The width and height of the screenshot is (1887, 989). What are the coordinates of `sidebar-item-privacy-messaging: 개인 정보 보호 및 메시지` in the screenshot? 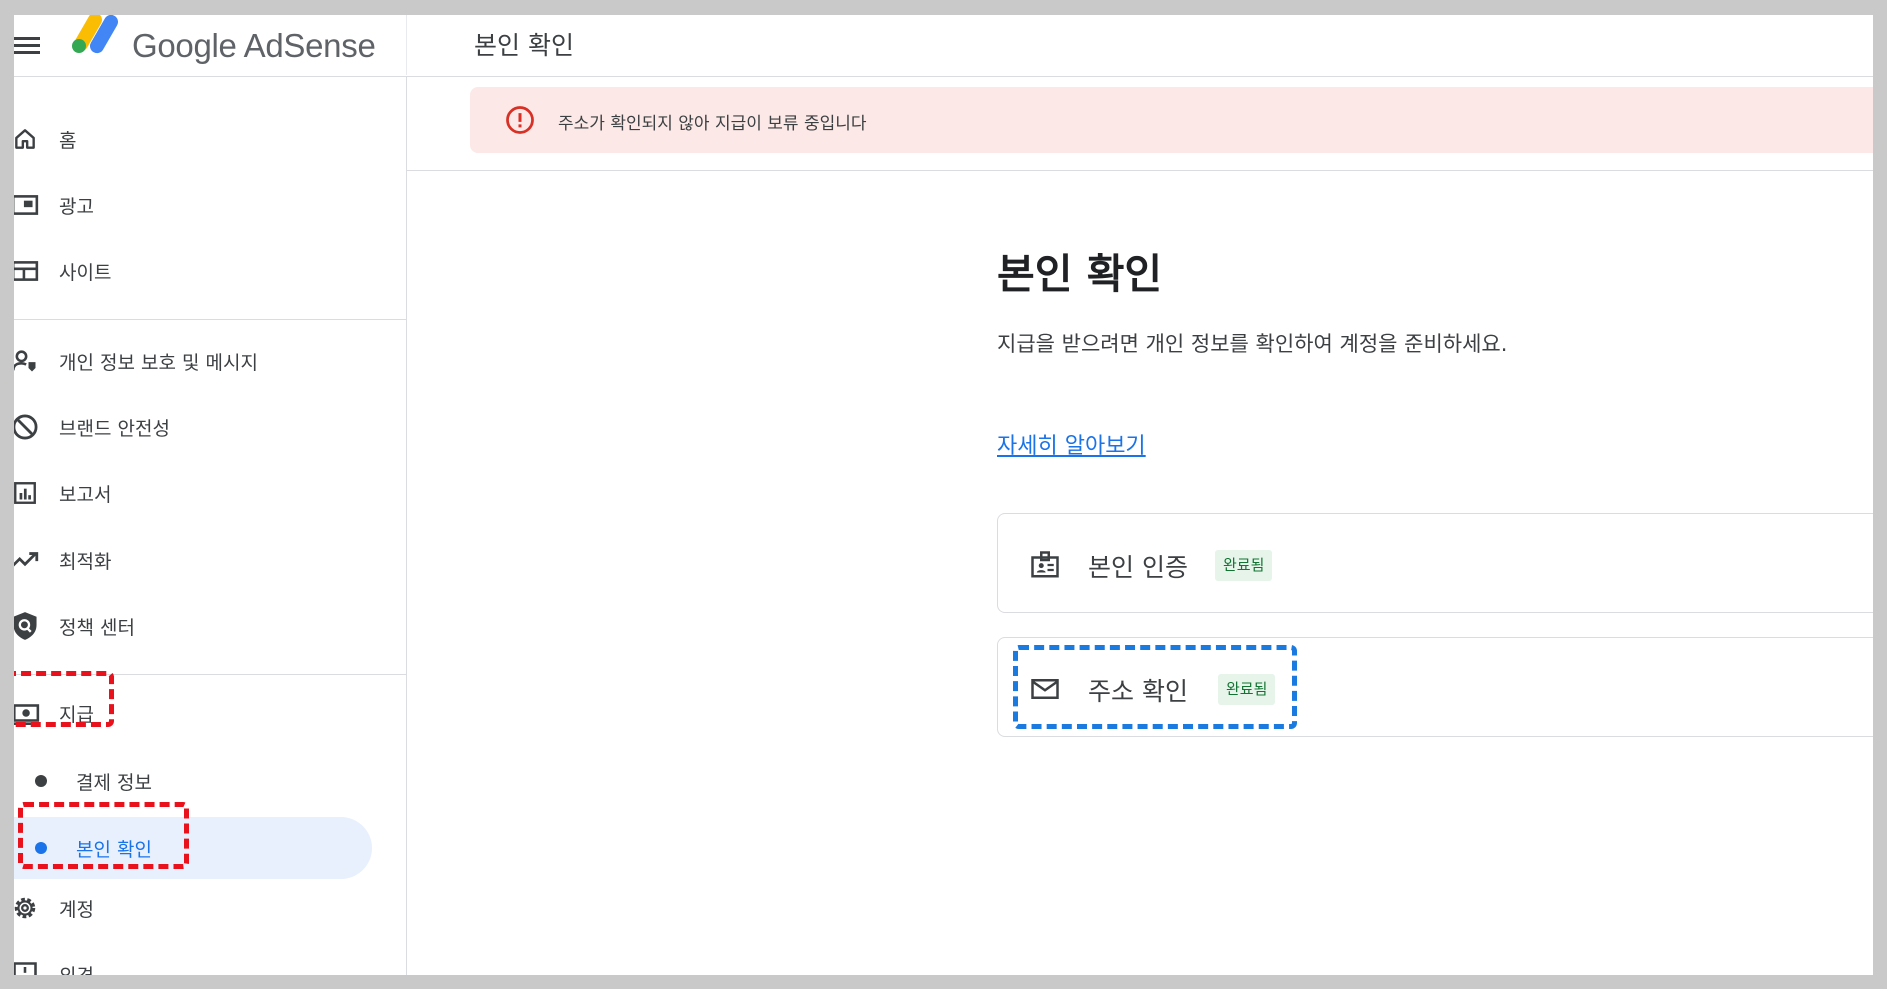 It's located at (200, 361).